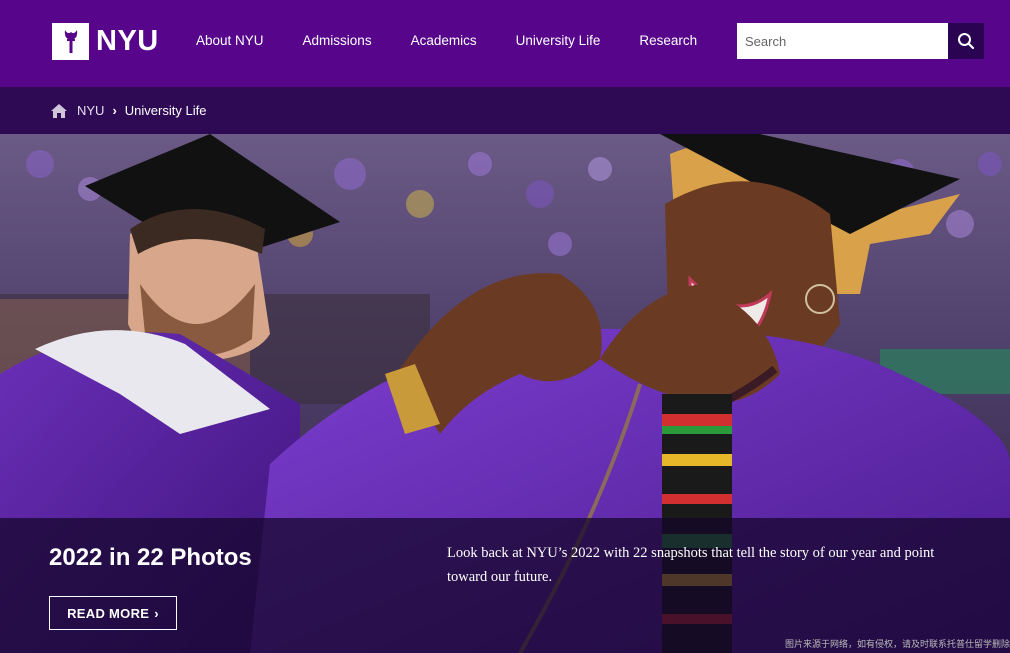  Describe the element at coordinates (558, 40) in the screenshot. I see `nav-university-life: University Life` at that location.